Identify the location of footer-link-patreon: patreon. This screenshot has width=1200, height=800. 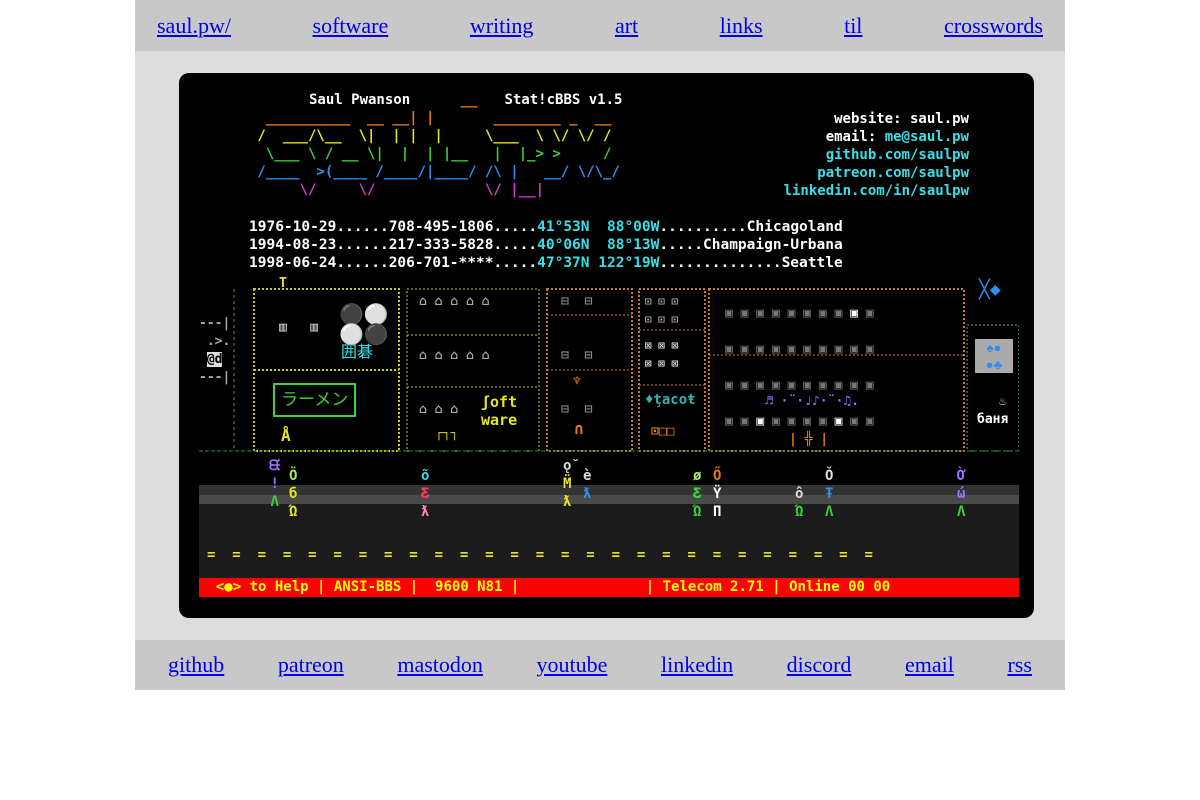
(311, 665).